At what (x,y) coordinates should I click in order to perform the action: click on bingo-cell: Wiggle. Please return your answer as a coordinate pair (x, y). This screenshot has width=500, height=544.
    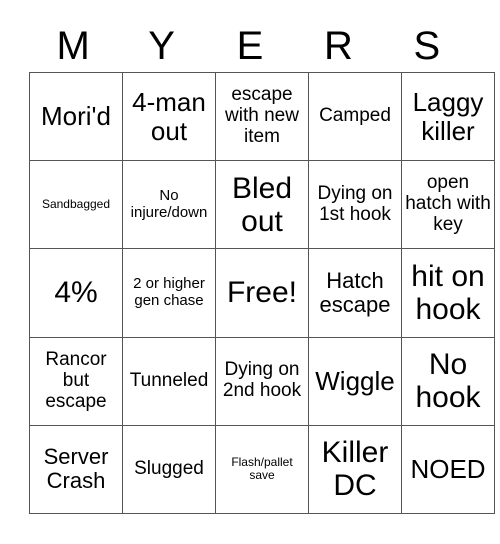
    Looking at the image, I should click on (355, 381).